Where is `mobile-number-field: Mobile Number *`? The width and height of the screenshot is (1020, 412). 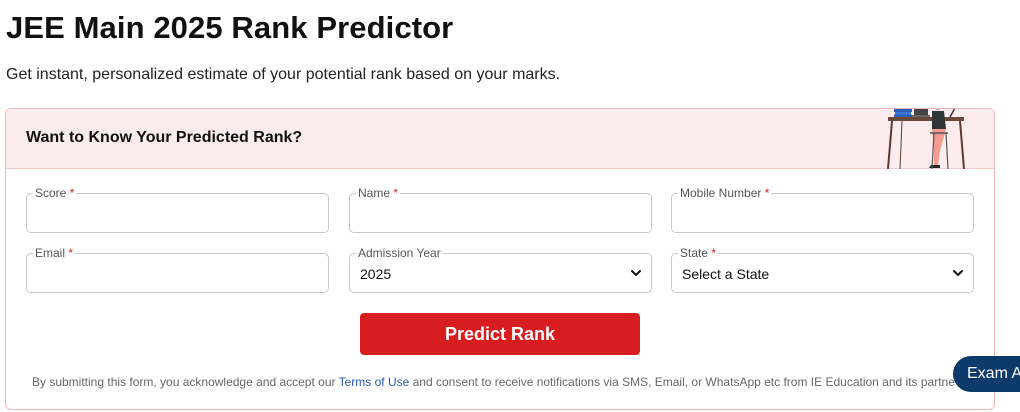
mobile-number-field: Mobile Number * is located at coordinates (822, 210).